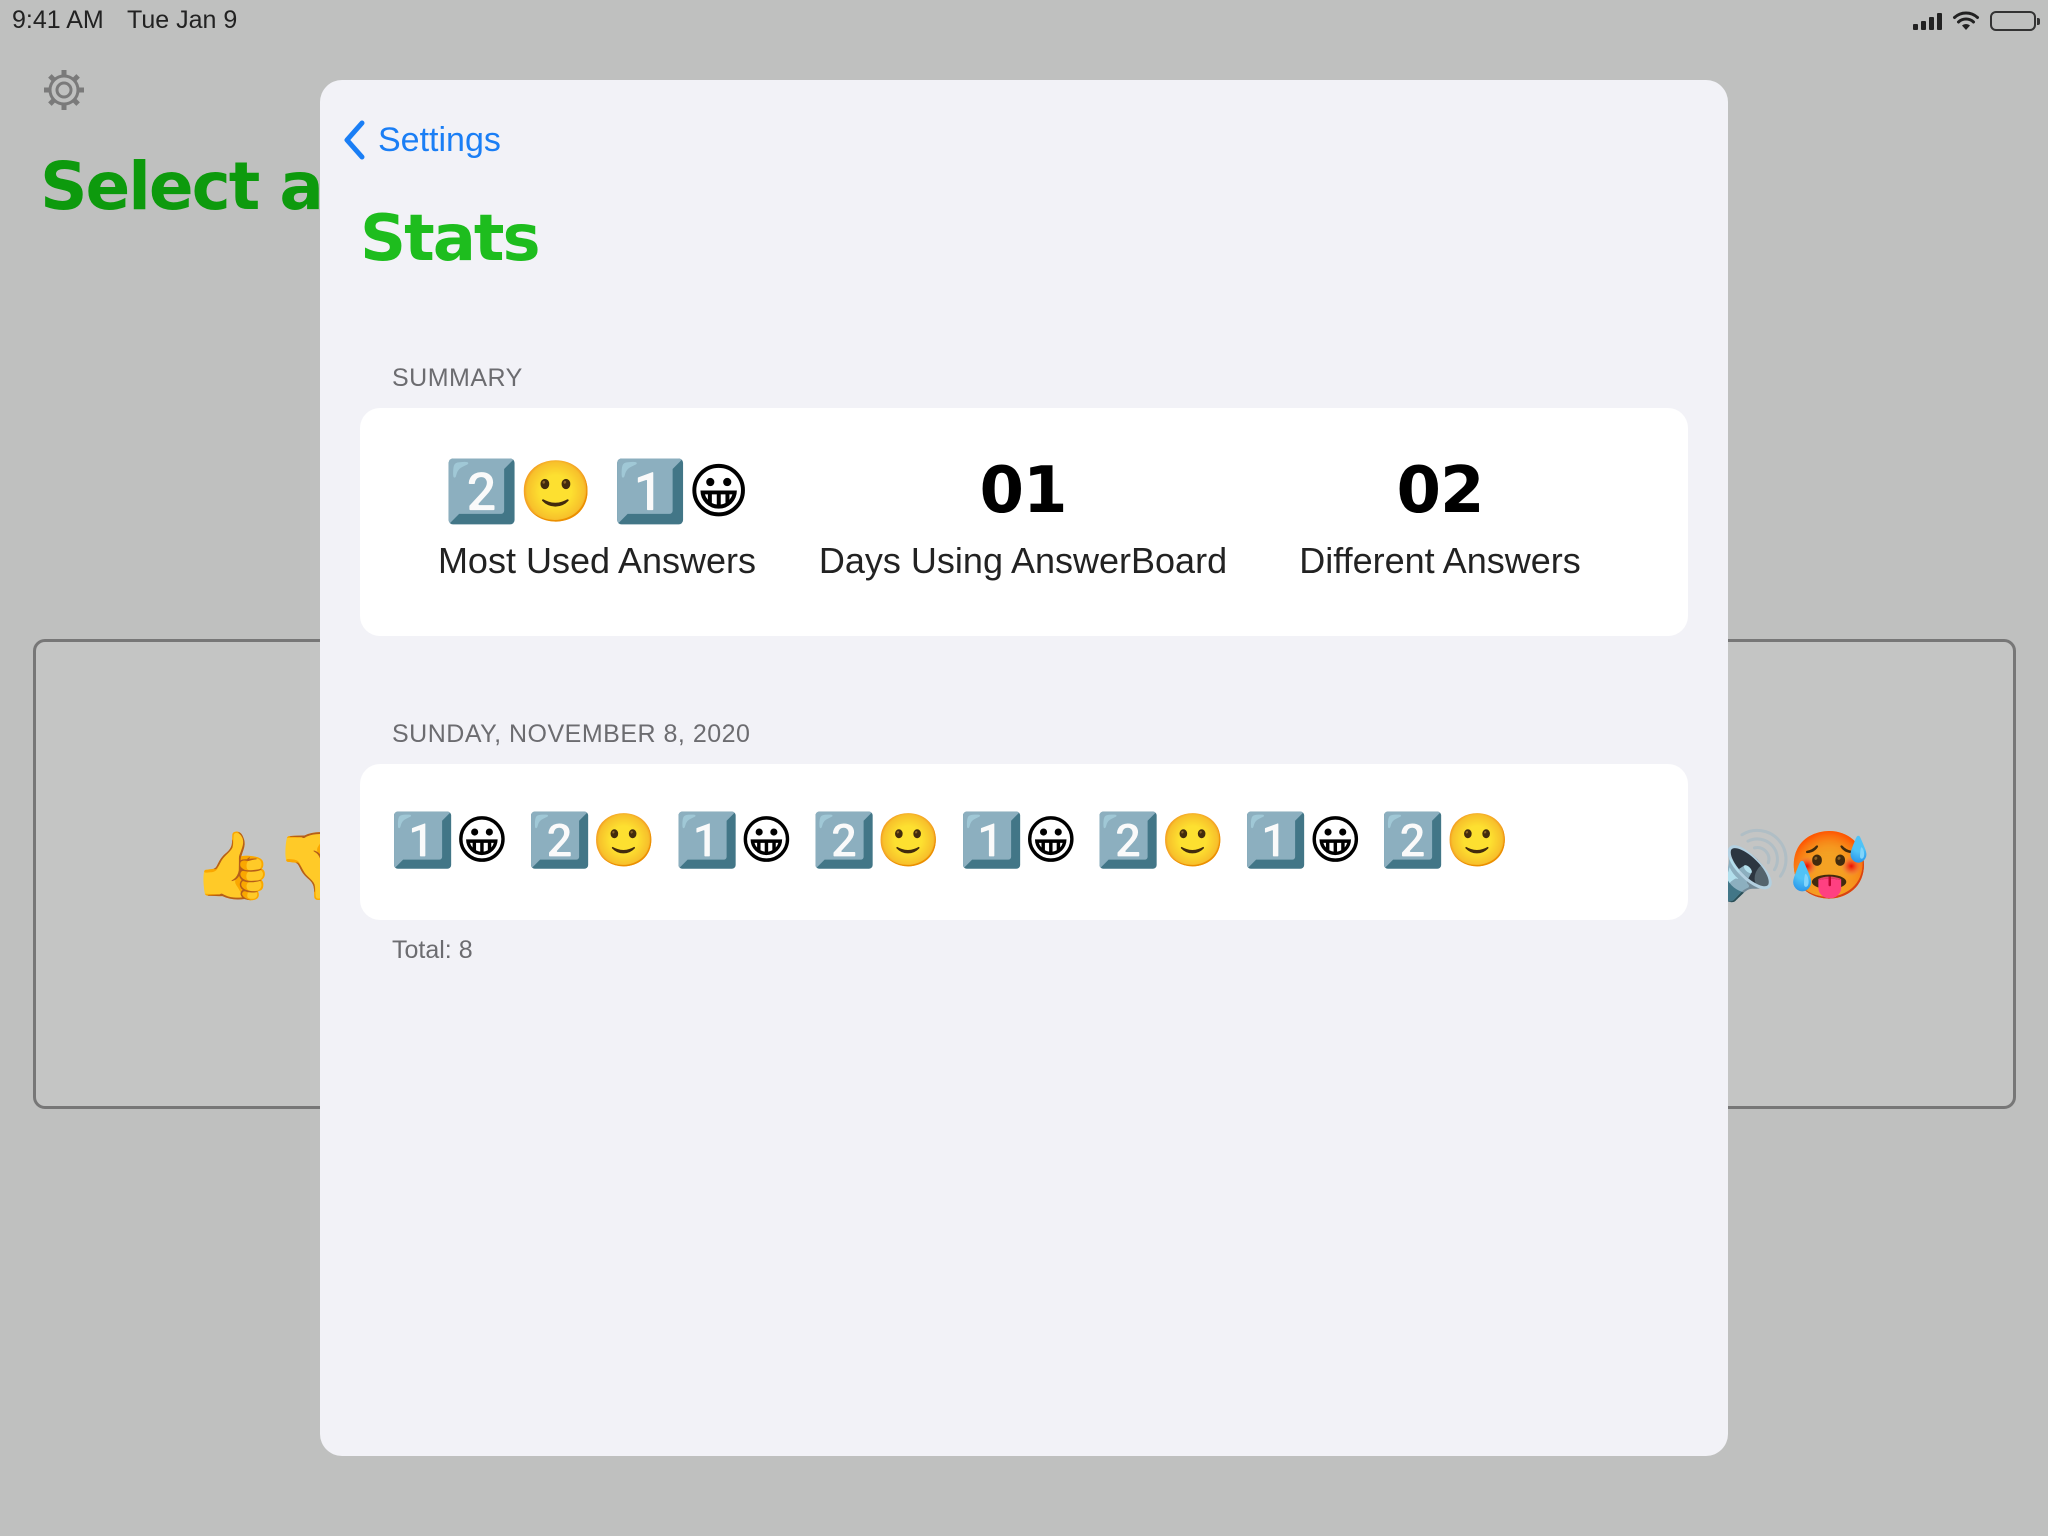 The image size is (2048, 1536). I want to click on back-button: Settings, so click(421, 140).